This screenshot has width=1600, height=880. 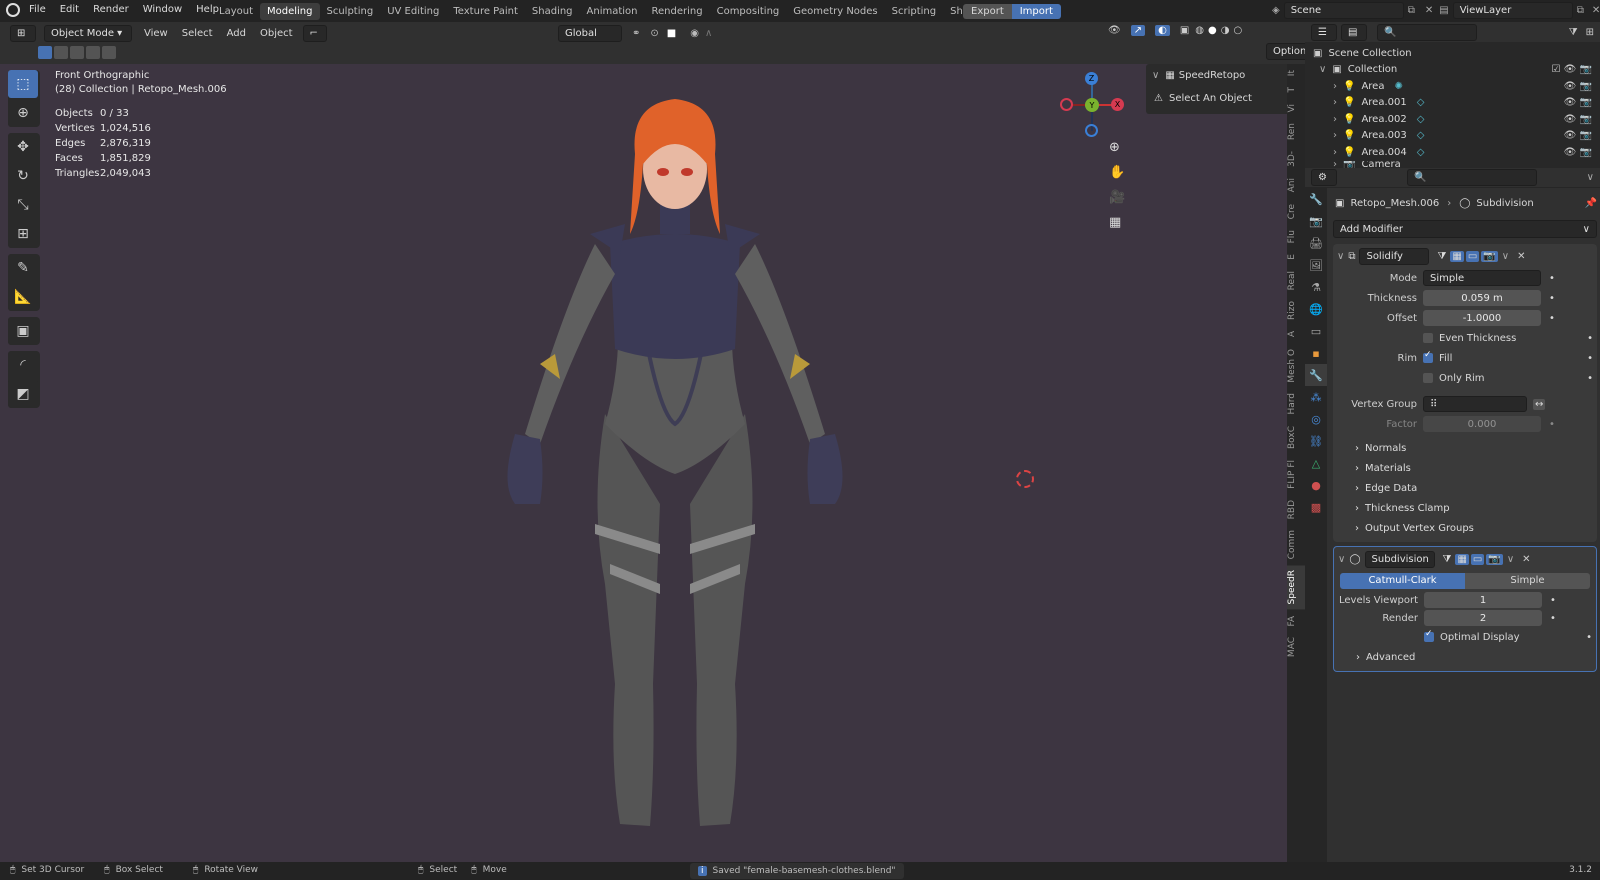 I want to click on tab-scripting: Scripting, so click(x=914, y=11).